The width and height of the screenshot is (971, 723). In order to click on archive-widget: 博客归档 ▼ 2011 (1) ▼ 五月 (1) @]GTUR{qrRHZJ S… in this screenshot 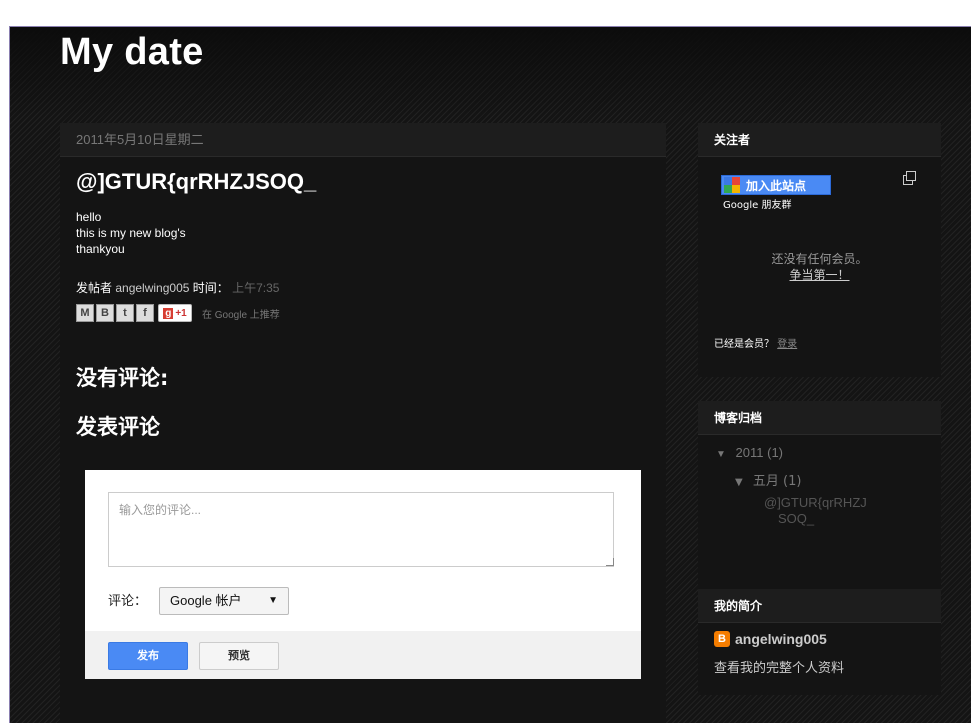, I will do `click(819, 496)`.